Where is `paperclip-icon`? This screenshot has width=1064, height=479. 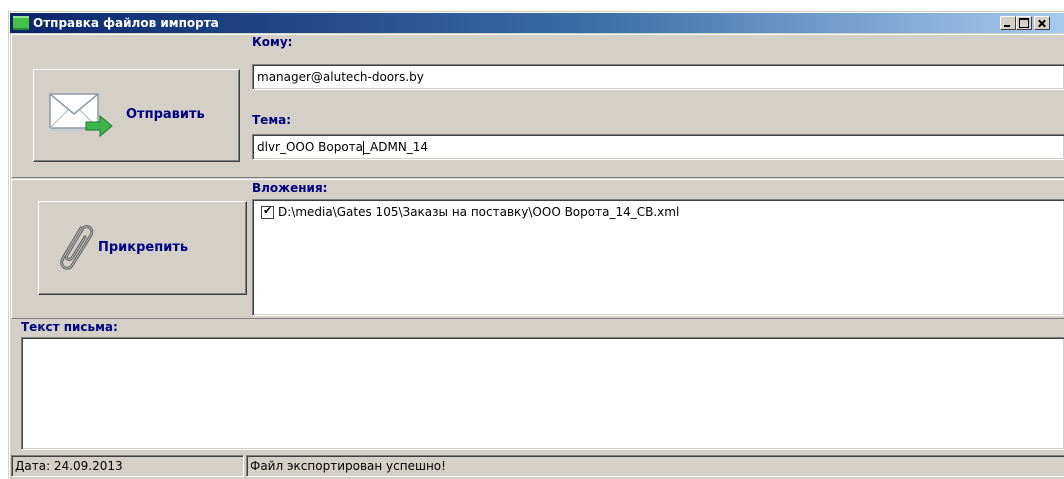
paperclip-icon is located at coordinates (77, 247).